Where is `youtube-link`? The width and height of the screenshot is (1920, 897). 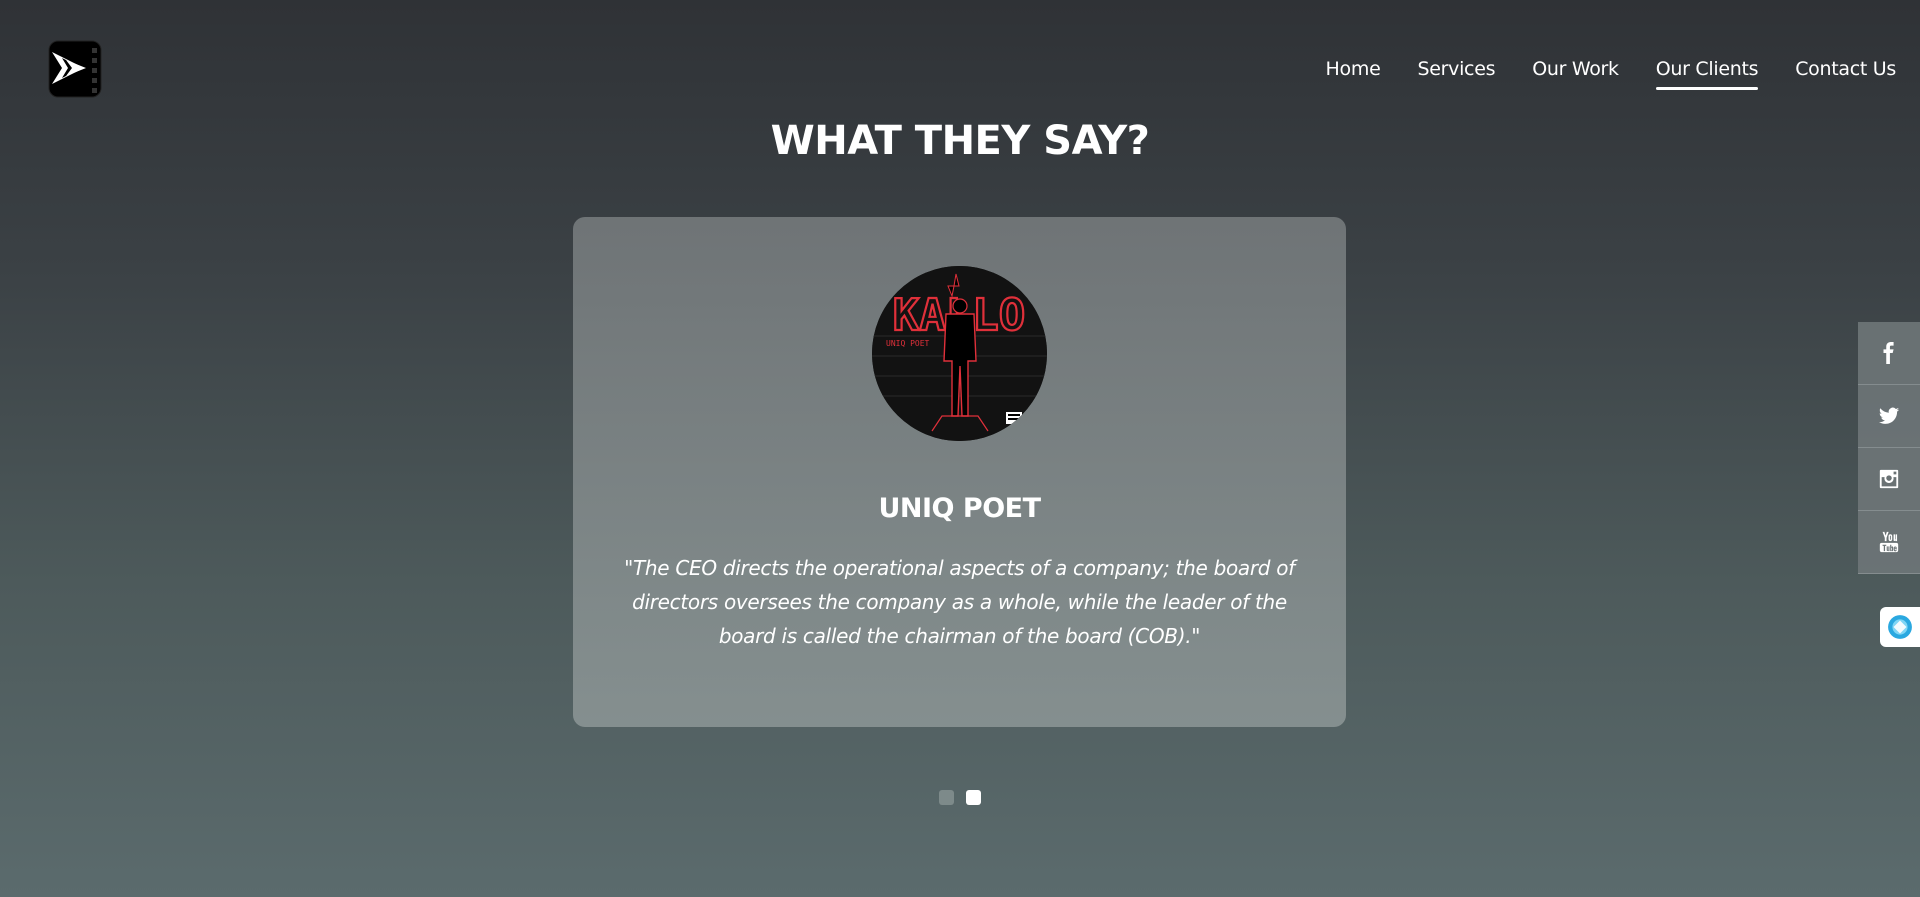 youtube-link is located at coordinates (1889, 542).